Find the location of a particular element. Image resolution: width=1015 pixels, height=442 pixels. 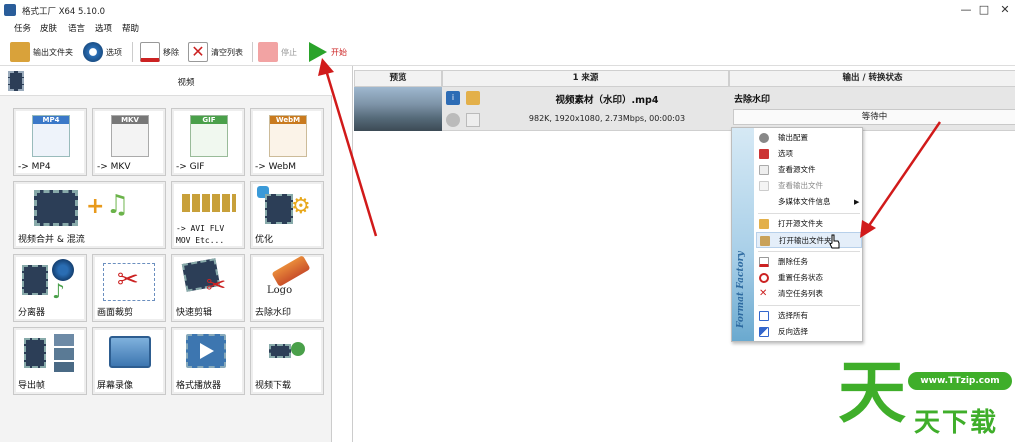

options-button: 选项 is located at coordinates (102, 52).